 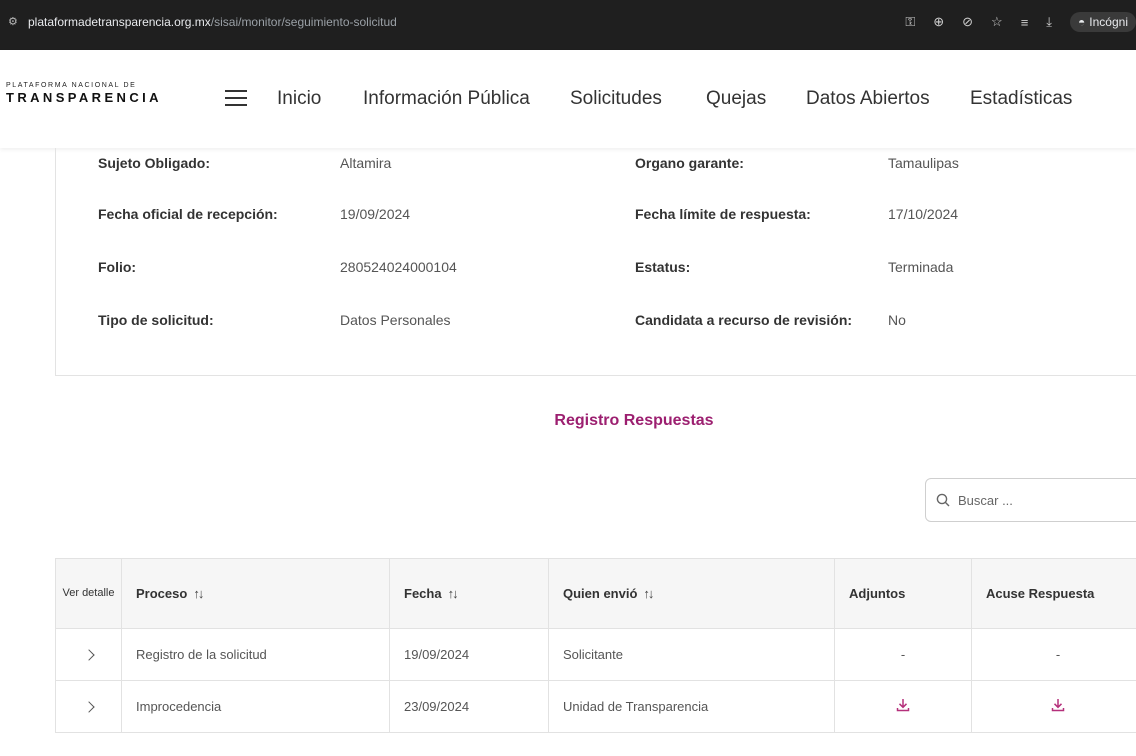 I want to click on download-icon: ⤓, so click(x=1049, y=22).